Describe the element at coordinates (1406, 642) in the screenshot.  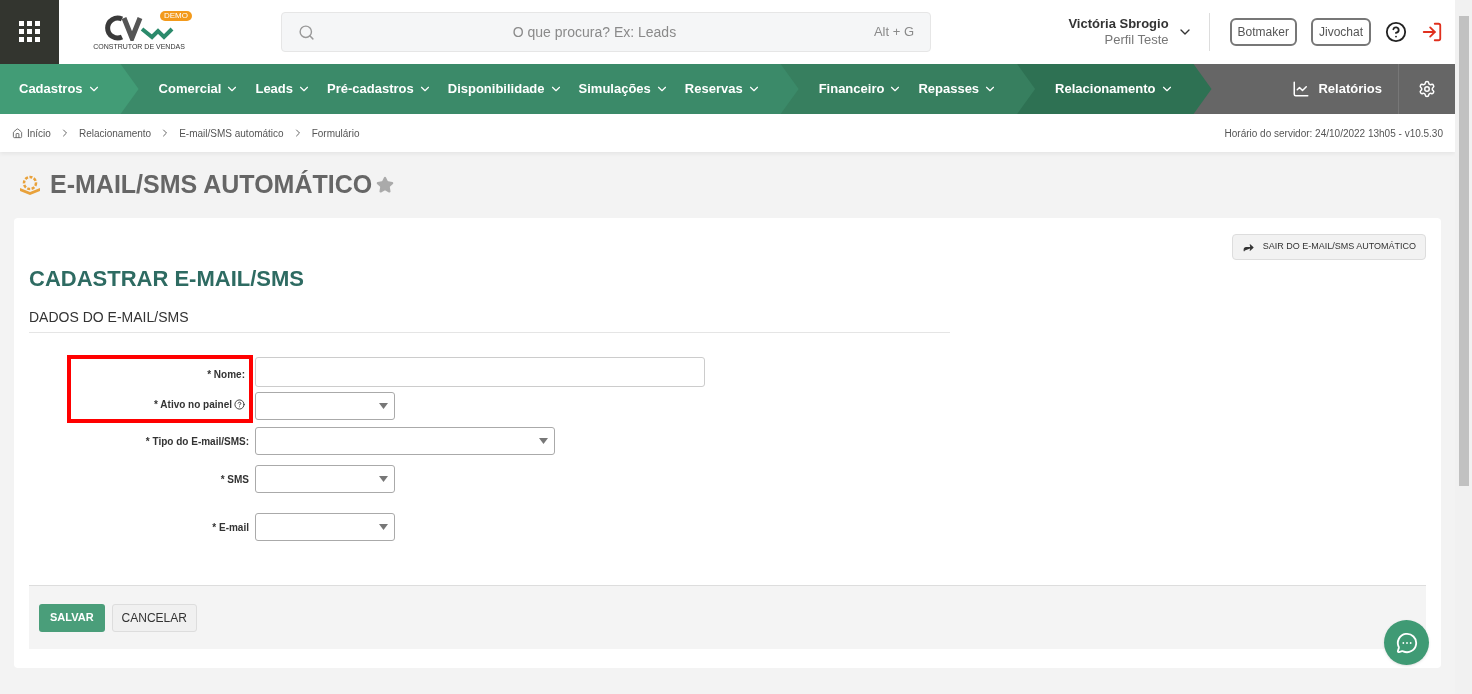
I see `chat-icon` at that location.